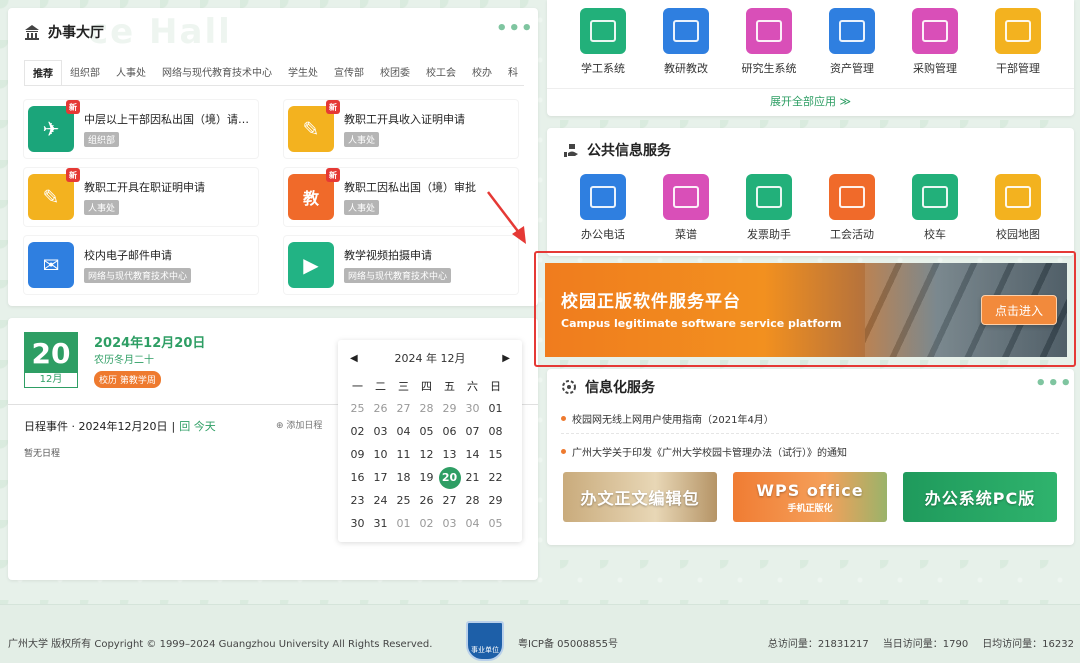  What do you see at coordinates (980, 497) in the screenshot?
I see `promo-office-pc: 办公系统PC版` at bounding box center [980, 497].